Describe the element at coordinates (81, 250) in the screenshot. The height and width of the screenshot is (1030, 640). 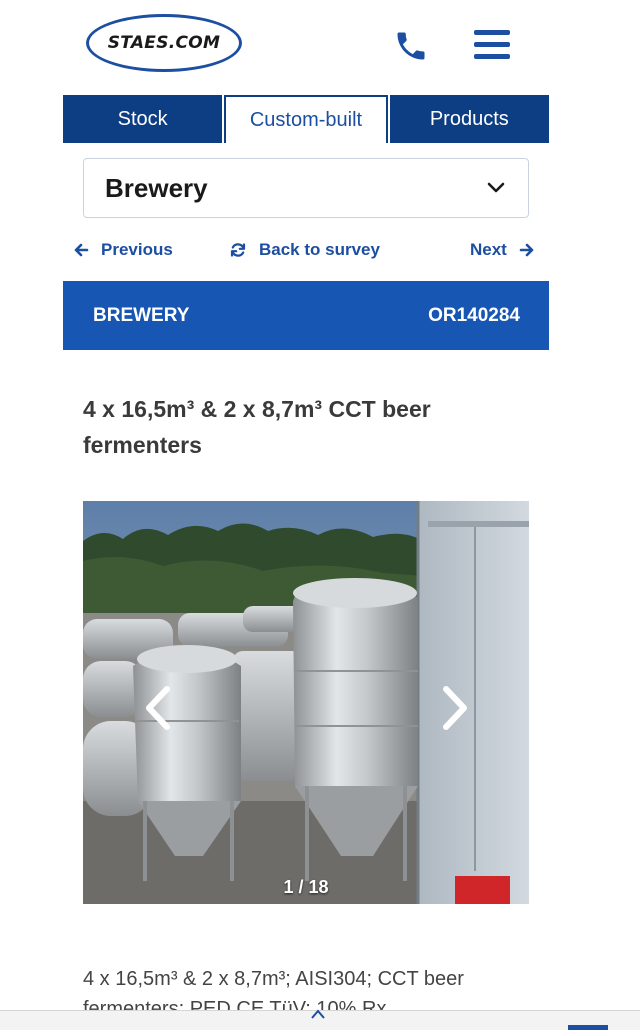
I see `arrow-left-icon` at that location.